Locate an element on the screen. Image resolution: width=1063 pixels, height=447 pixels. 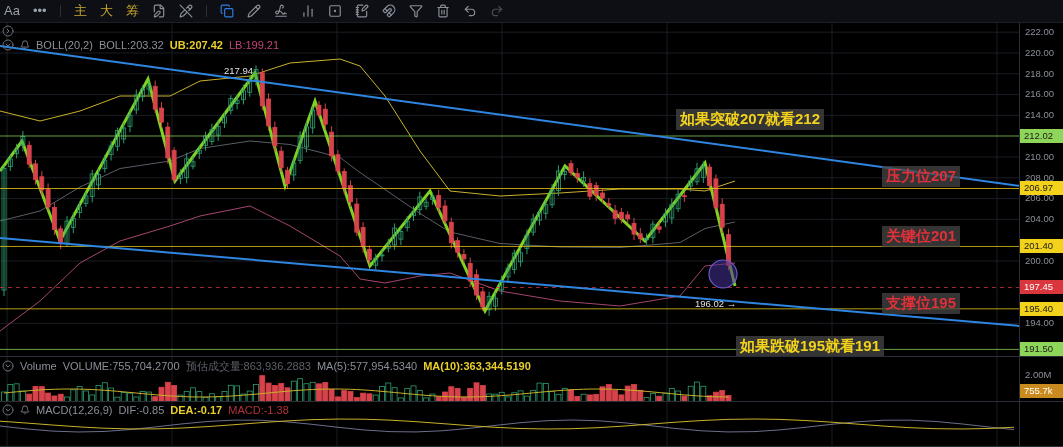
more-button: ••• is located at coordinates (39, 10).